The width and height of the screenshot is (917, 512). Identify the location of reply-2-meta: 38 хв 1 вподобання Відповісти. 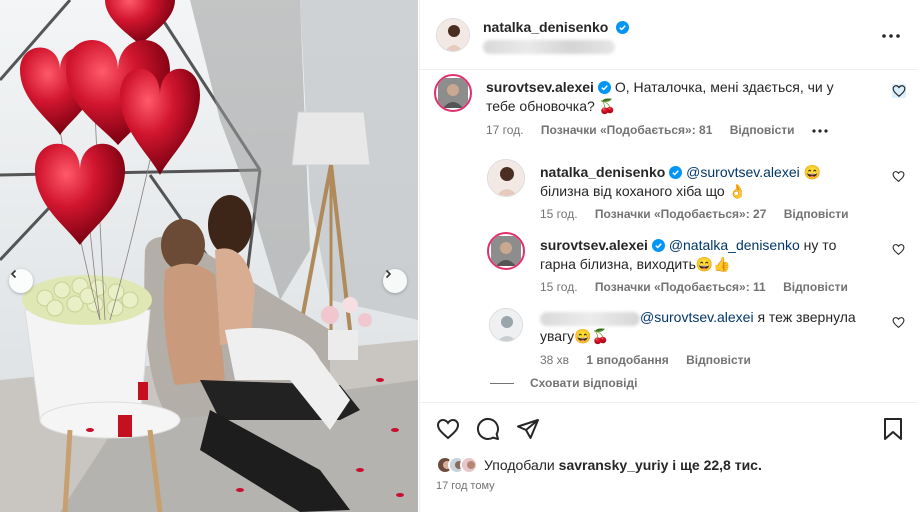
(652, 360).